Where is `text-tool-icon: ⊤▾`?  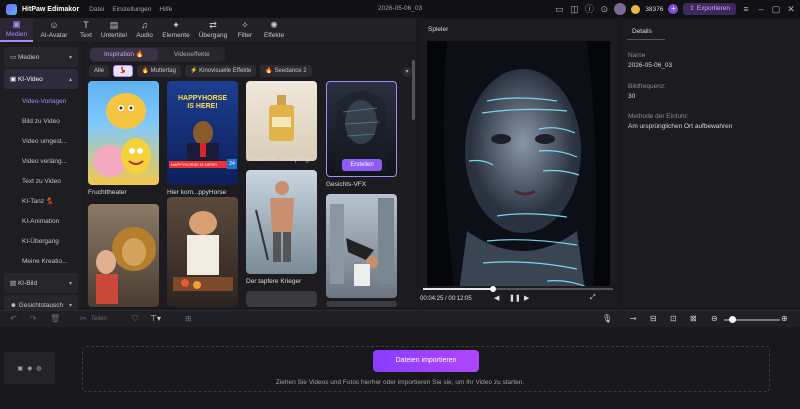 text-tool-icon: ⊤▾ is located at coordinates (155, 319).